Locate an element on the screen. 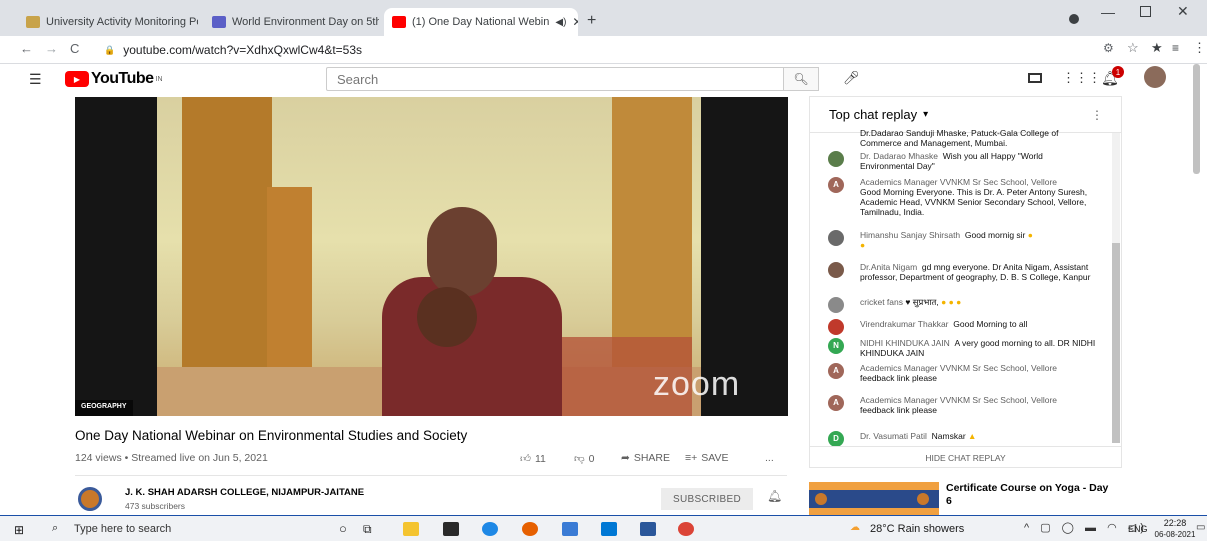  weather-text: 28°C Rain showers is located at coordinates (917, 529).